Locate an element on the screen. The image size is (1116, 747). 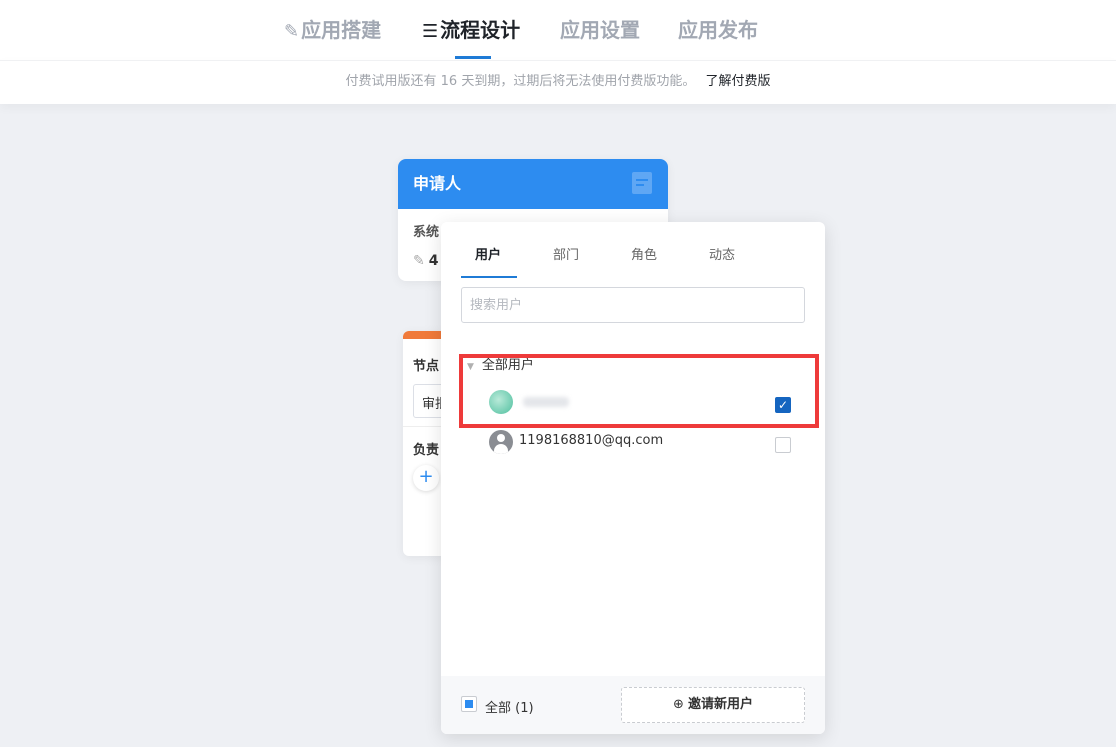
tab-users: 用户 is located at coordinates (488, 253).